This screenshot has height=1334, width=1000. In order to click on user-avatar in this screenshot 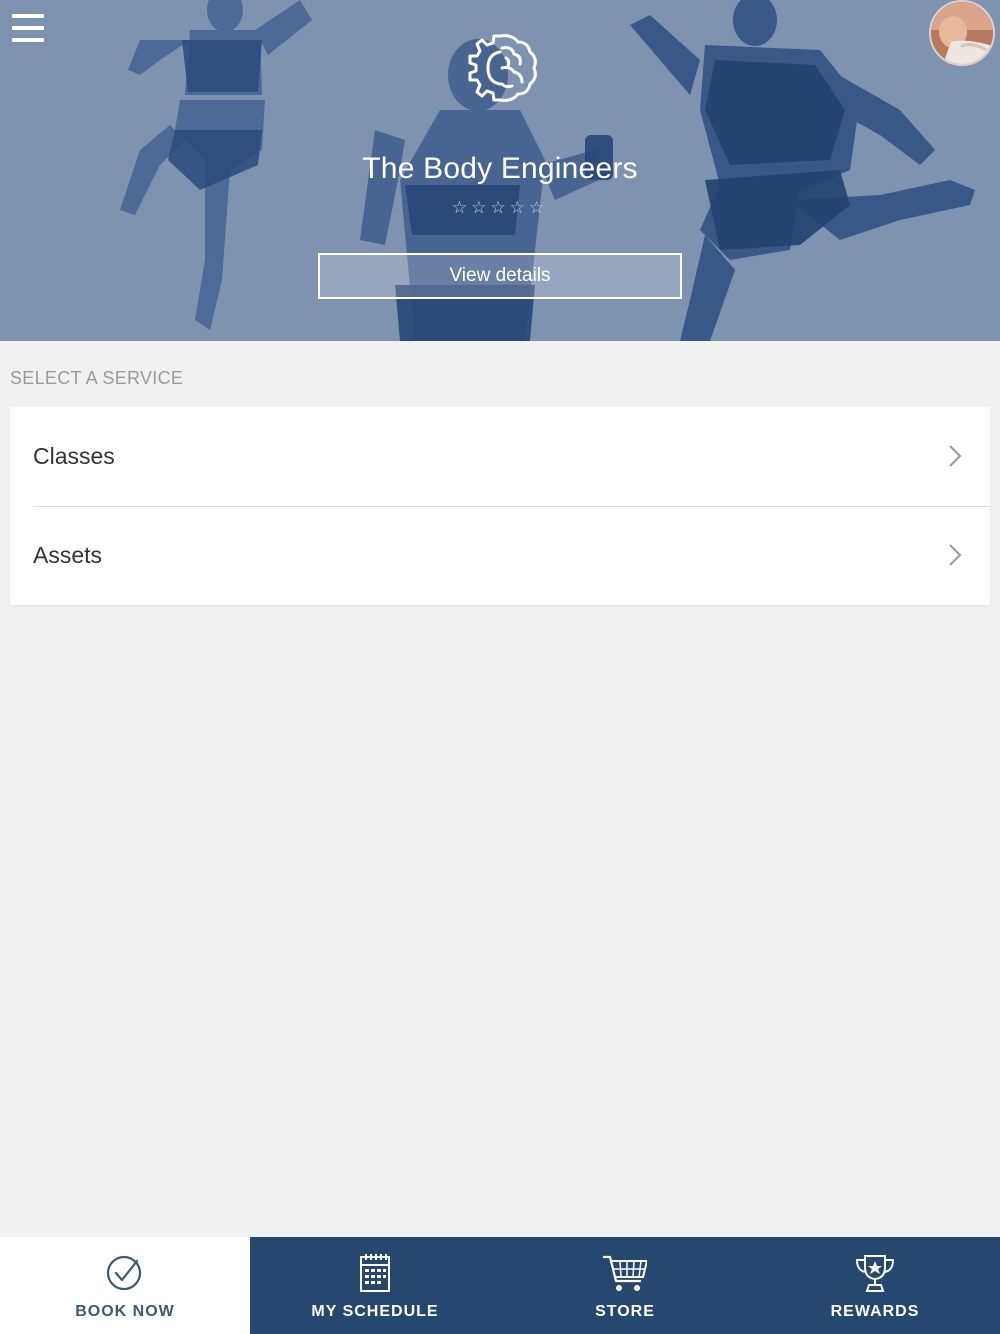, I will do `click(962, 33)`.